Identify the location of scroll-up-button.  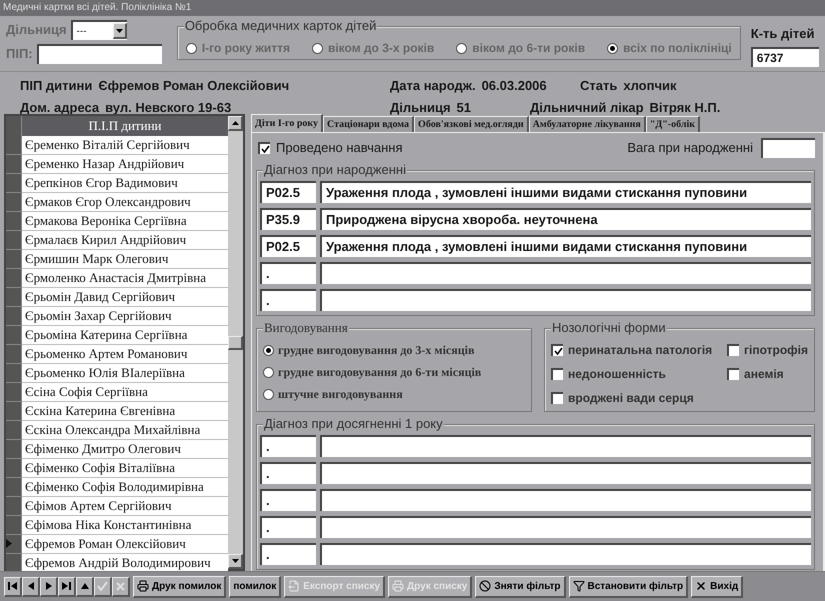
(235, 123).